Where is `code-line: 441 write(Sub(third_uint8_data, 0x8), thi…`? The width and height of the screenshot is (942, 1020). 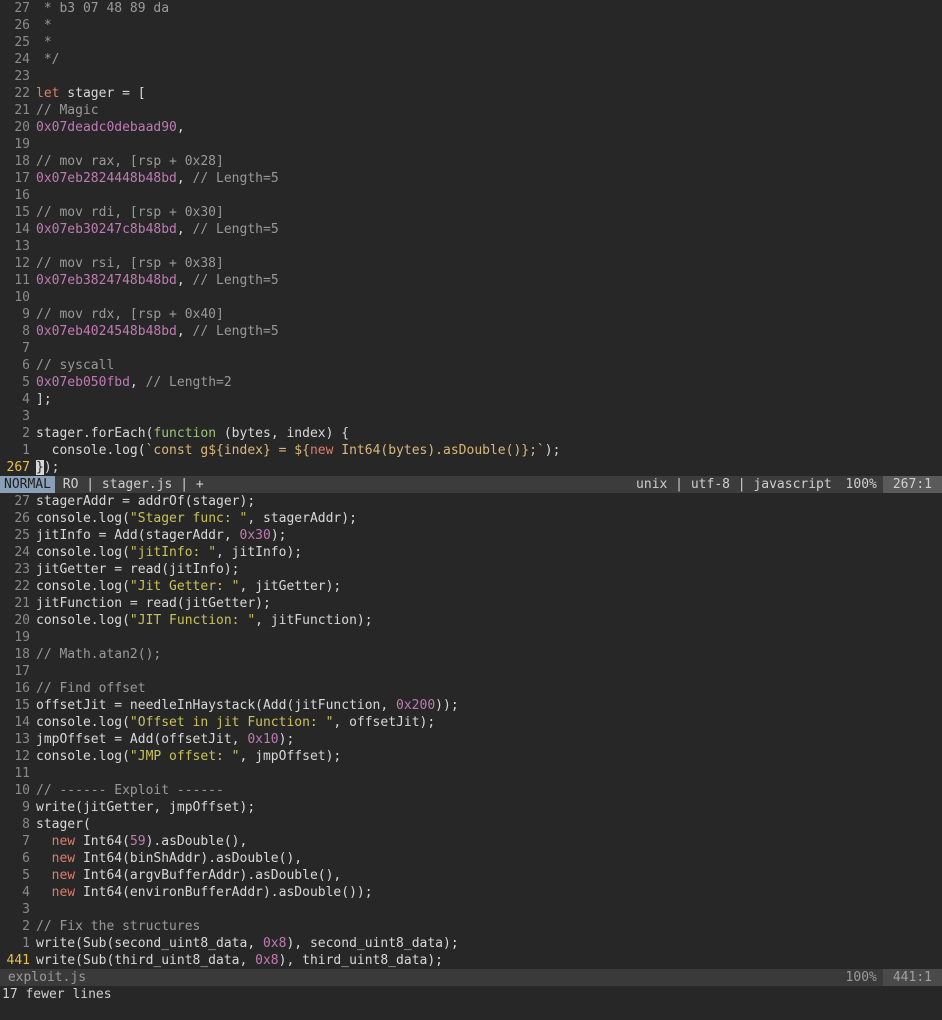 code-line: 441 write(Sub(third_uint8_data, 0x8), thi… is located at coordinates (471, 960).